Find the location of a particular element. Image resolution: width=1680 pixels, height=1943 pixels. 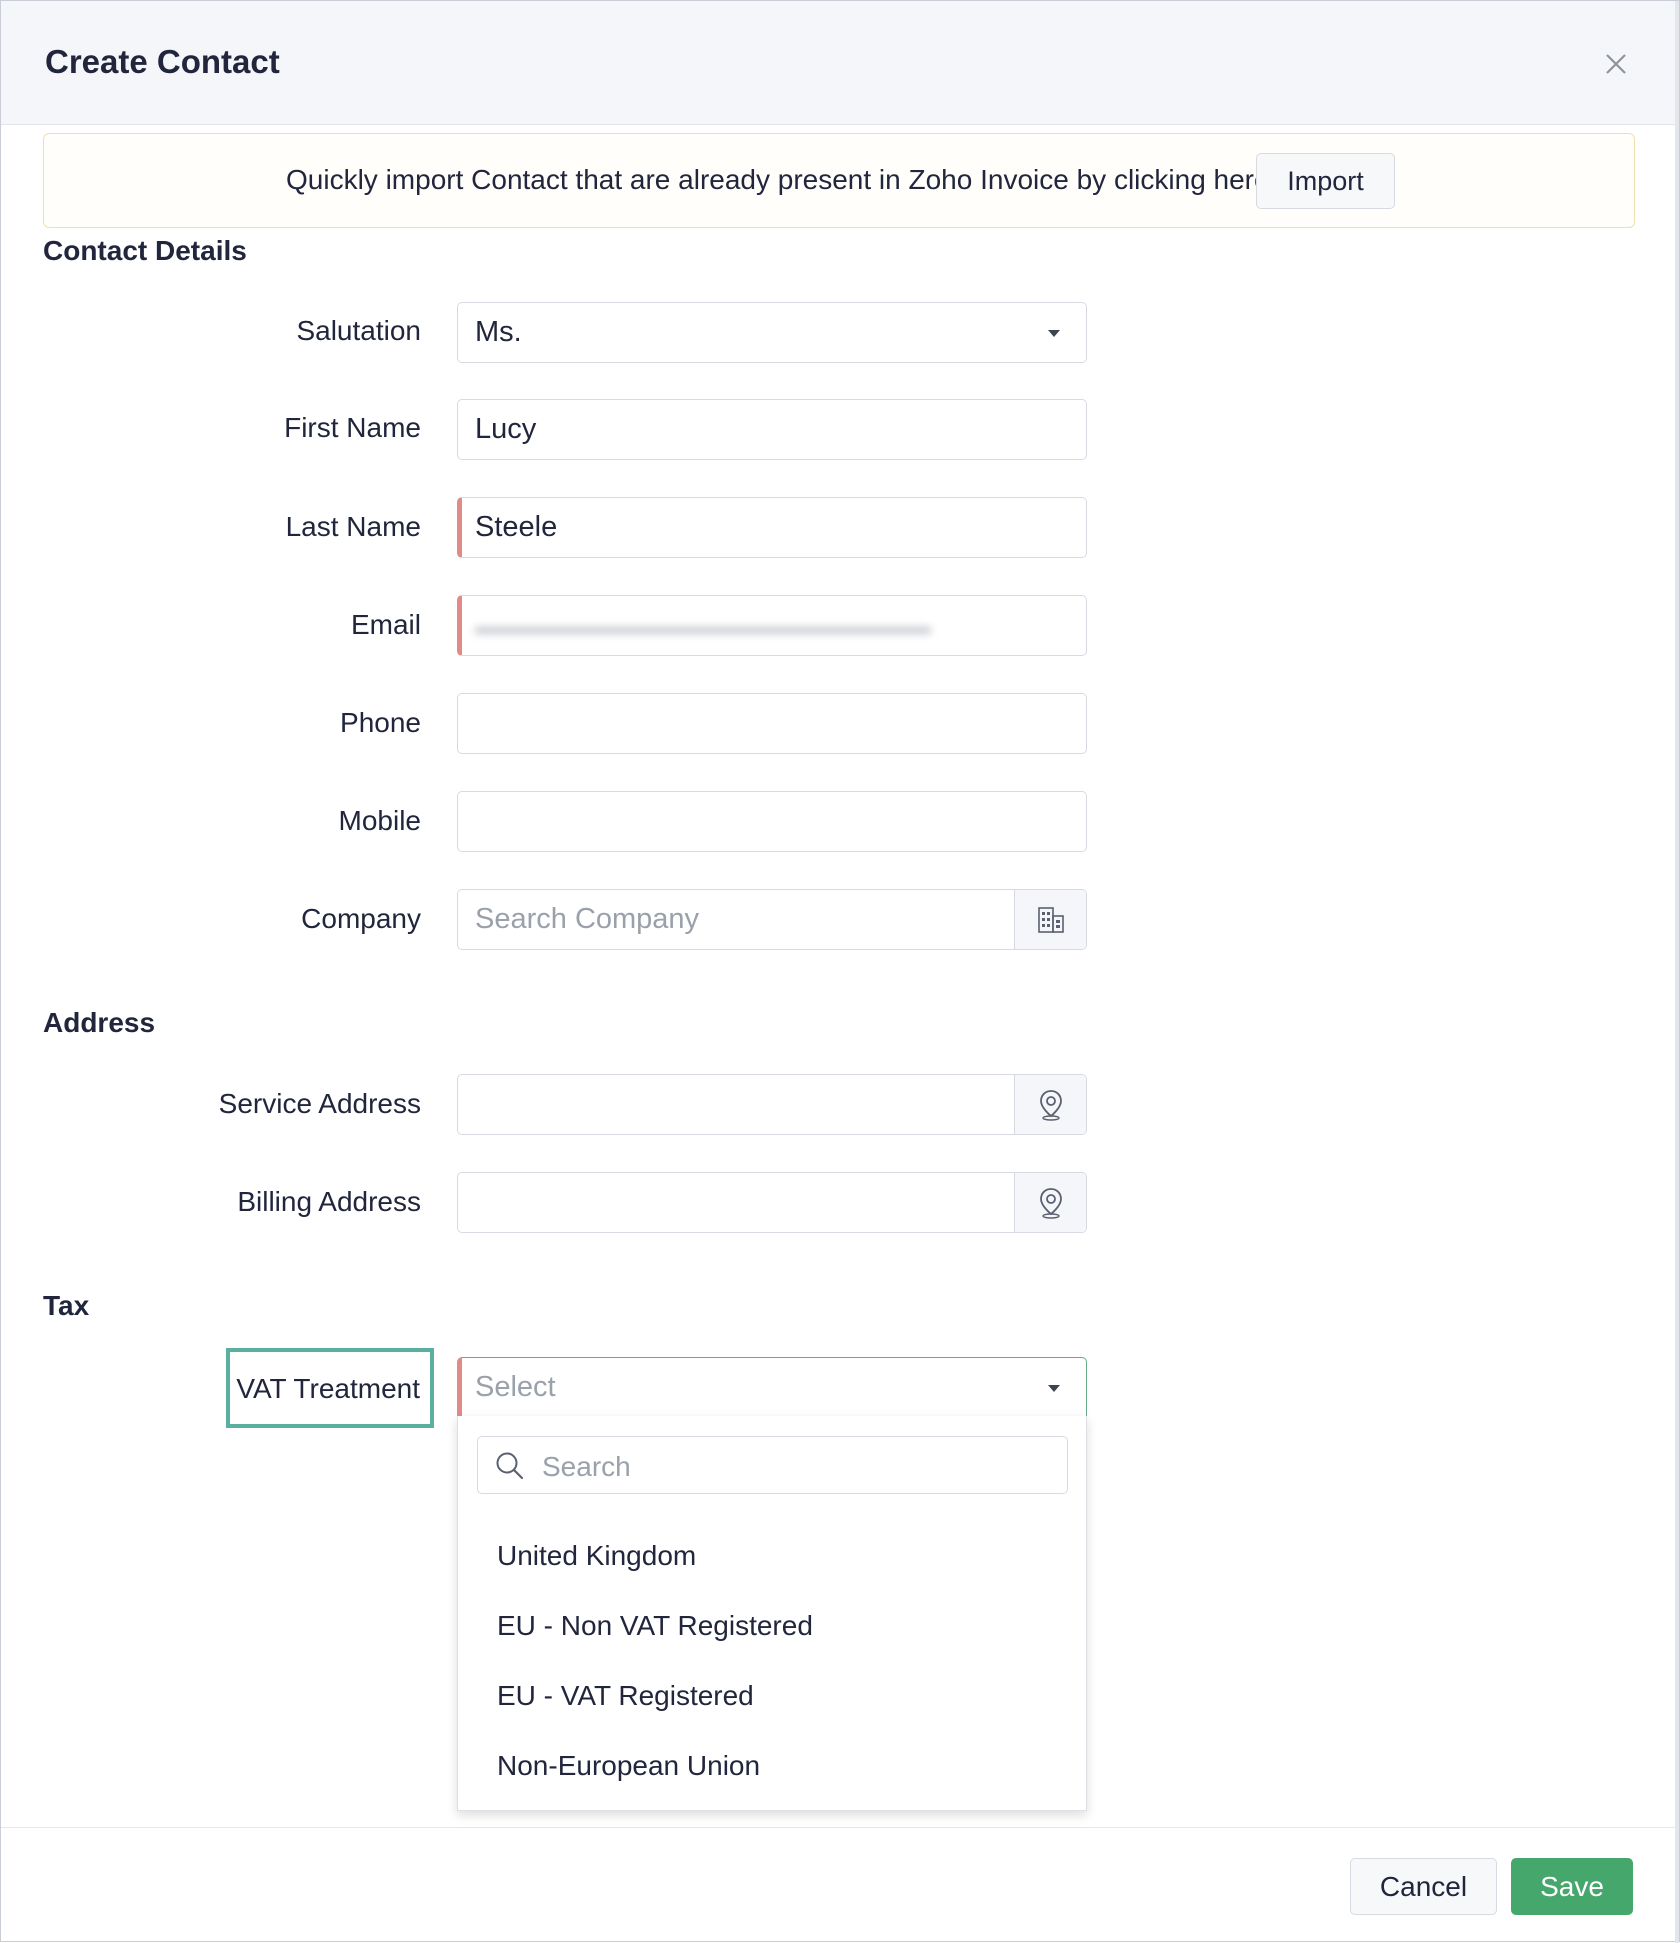

save-button: Save is located at coordinates (1572, 1886).